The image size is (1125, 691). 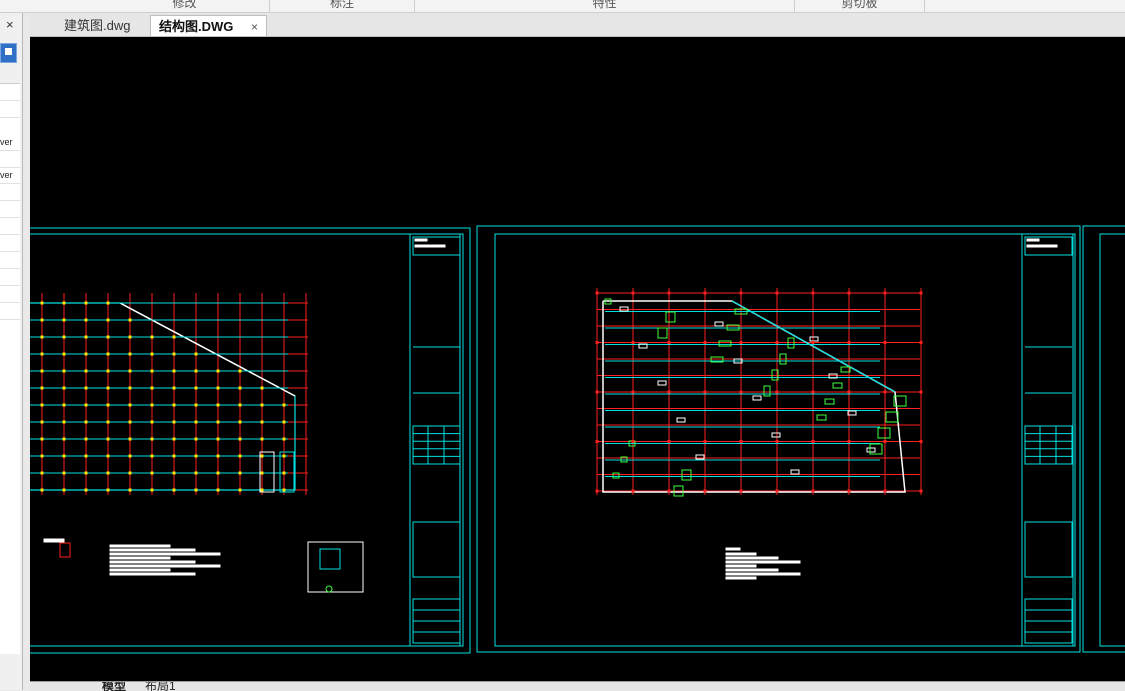 I want to click on middle-title-text, so click(x=1033, y=240).